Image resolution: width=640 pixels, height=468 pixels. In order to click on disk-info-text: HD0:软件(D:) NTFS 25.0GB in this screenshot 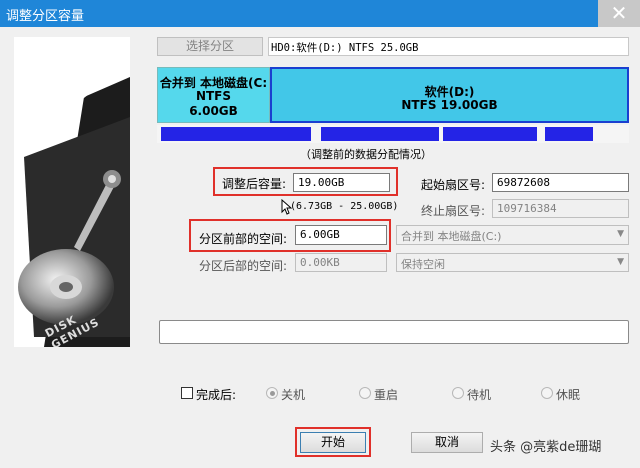, I will do `click(345, 48)`.